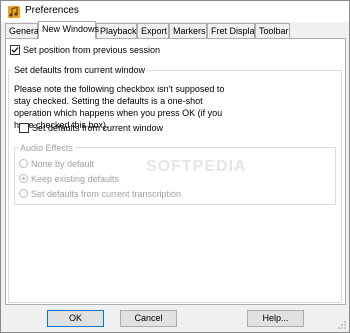  What do you see at coordinates (148, 318) in the screenshot?
I see `cancel-button: Cancel` at bounding box center [148, 318].